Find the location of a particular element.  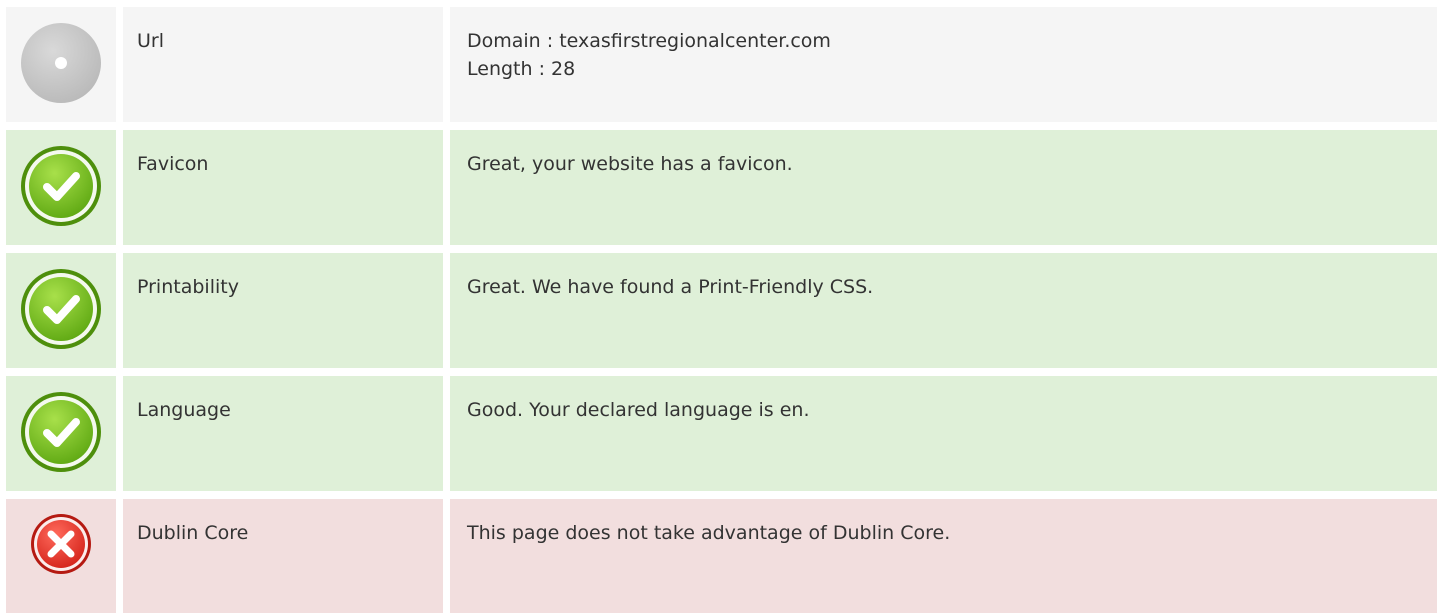

length-text: Length : 28 is located at coordinates (521, 69).